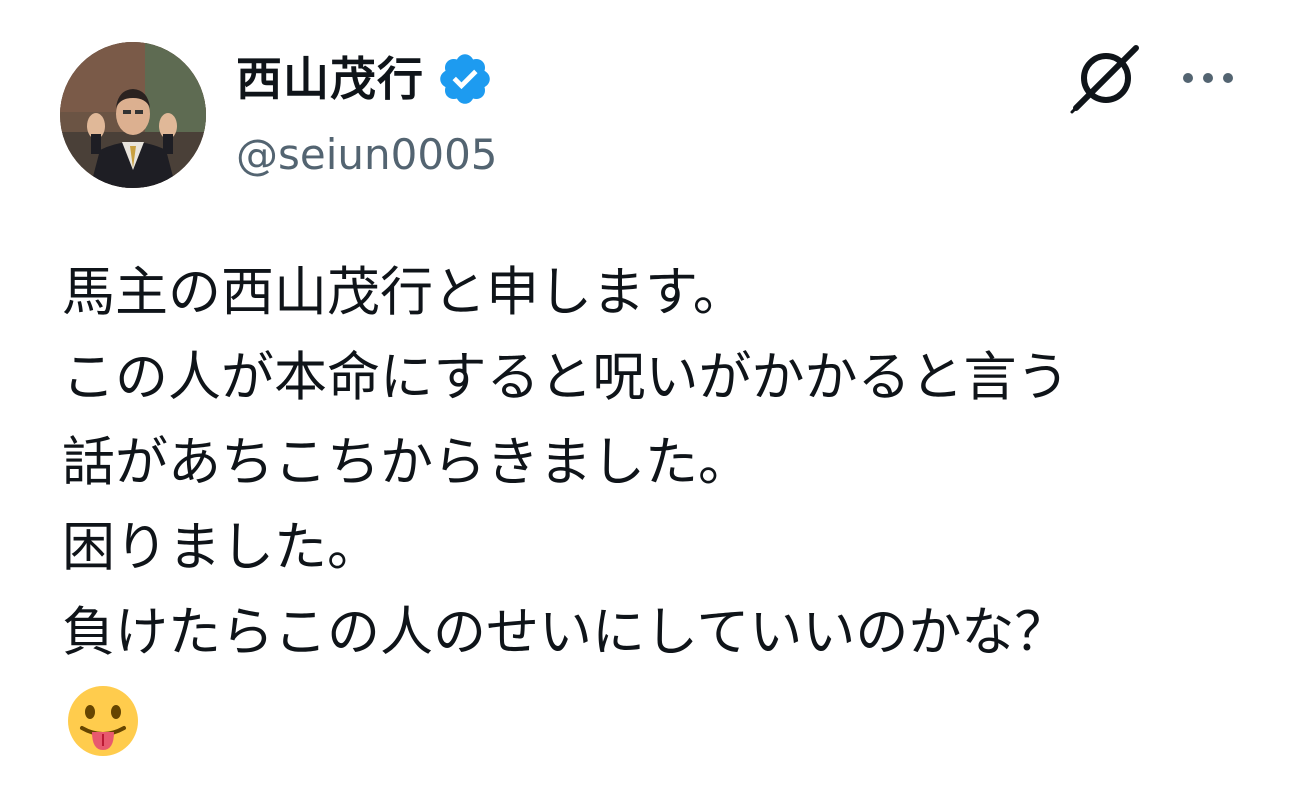 The width and height of the screenshot is (1300, 796). I want to click on face-with-tongue-emoji, so click(103, 721).